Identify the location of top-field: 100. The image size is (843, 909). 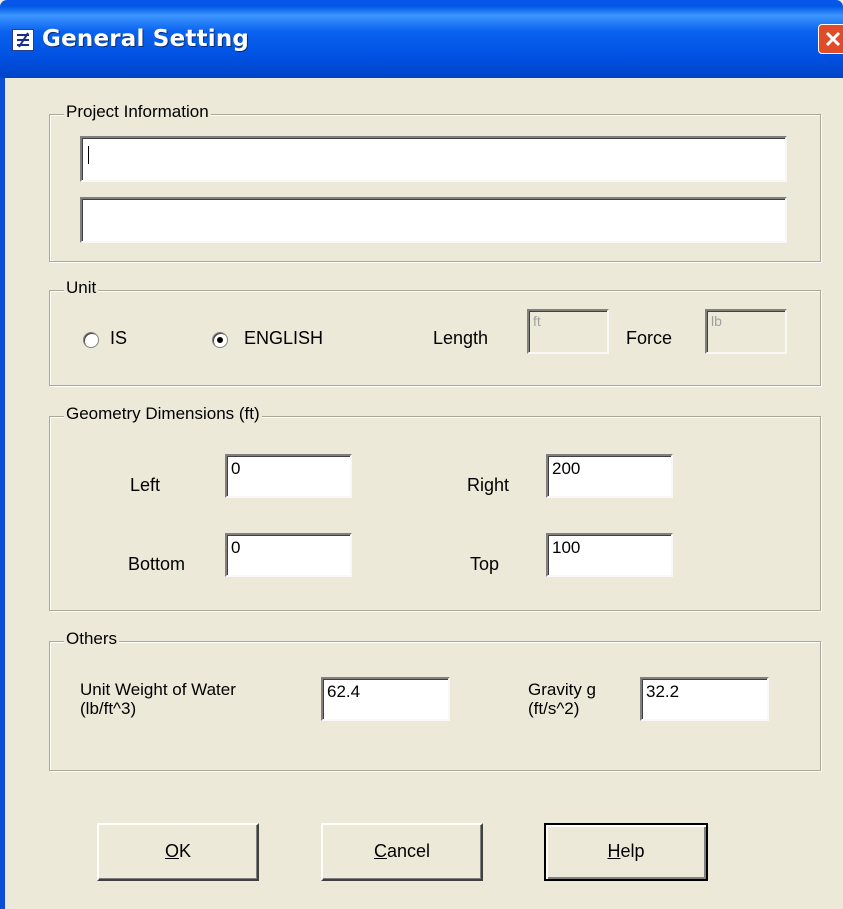
(609, 555).